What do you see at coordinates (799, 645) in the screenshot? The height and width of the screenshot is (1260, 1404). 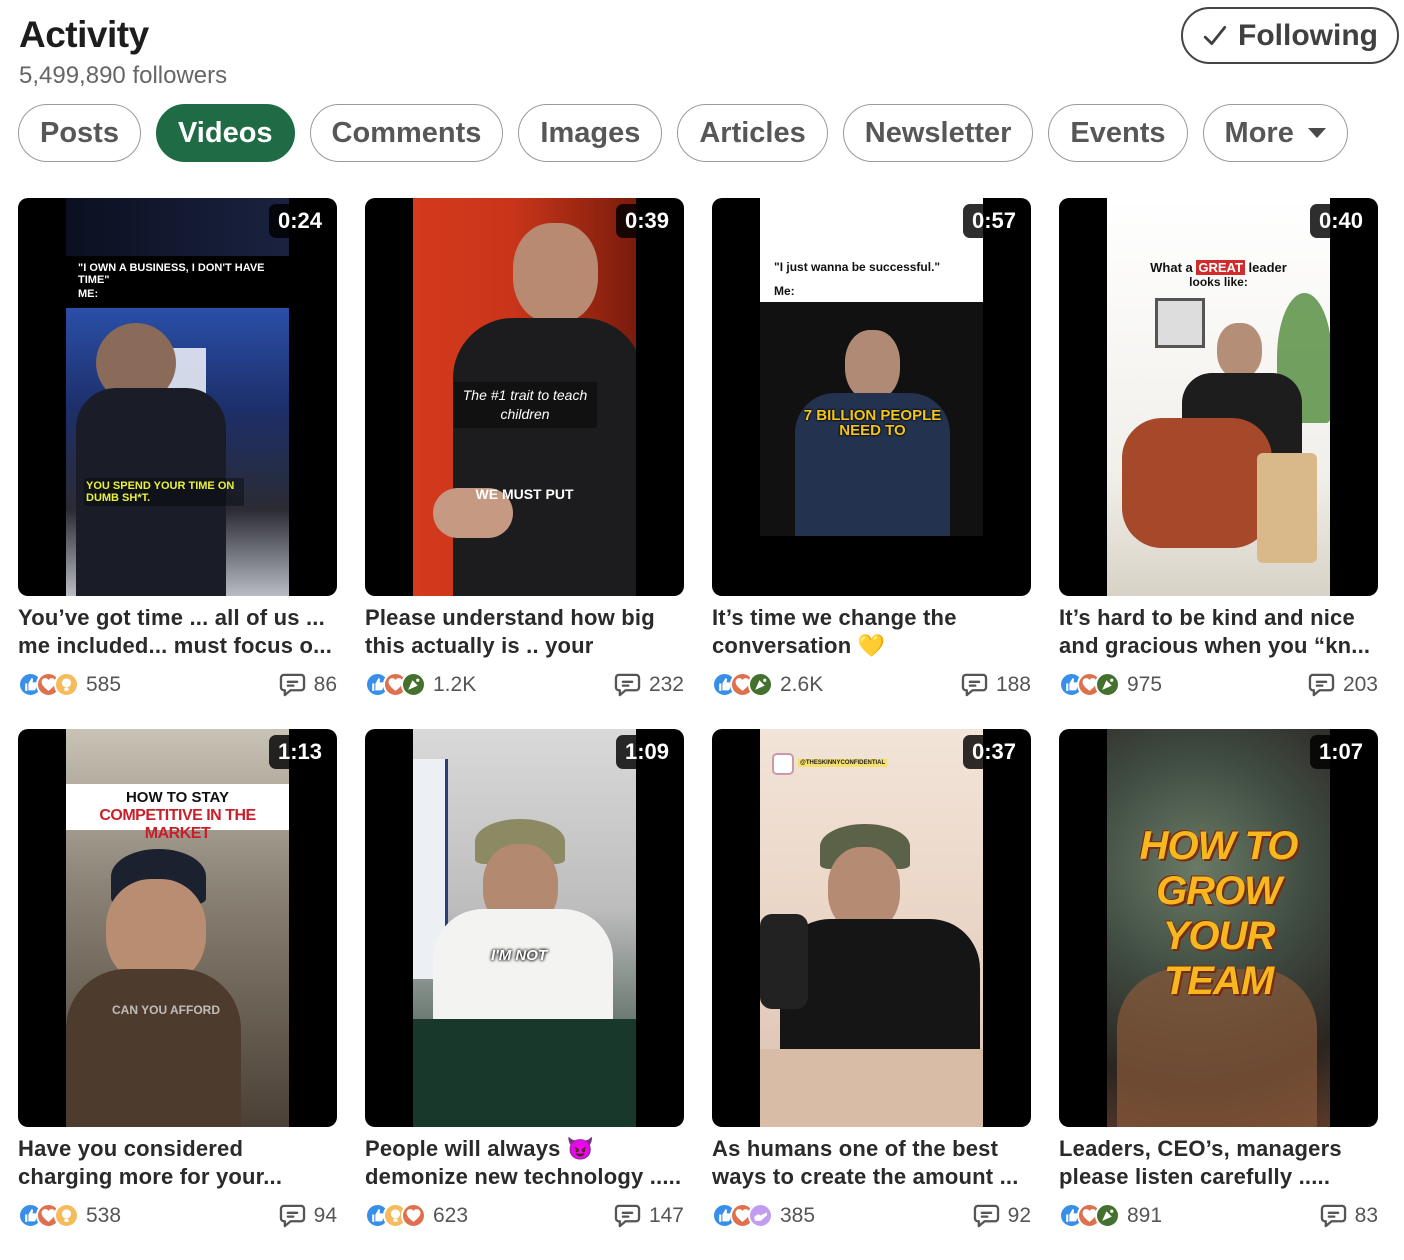 I see `caption-line: conversation 💛` at bounding box center [799, 645].